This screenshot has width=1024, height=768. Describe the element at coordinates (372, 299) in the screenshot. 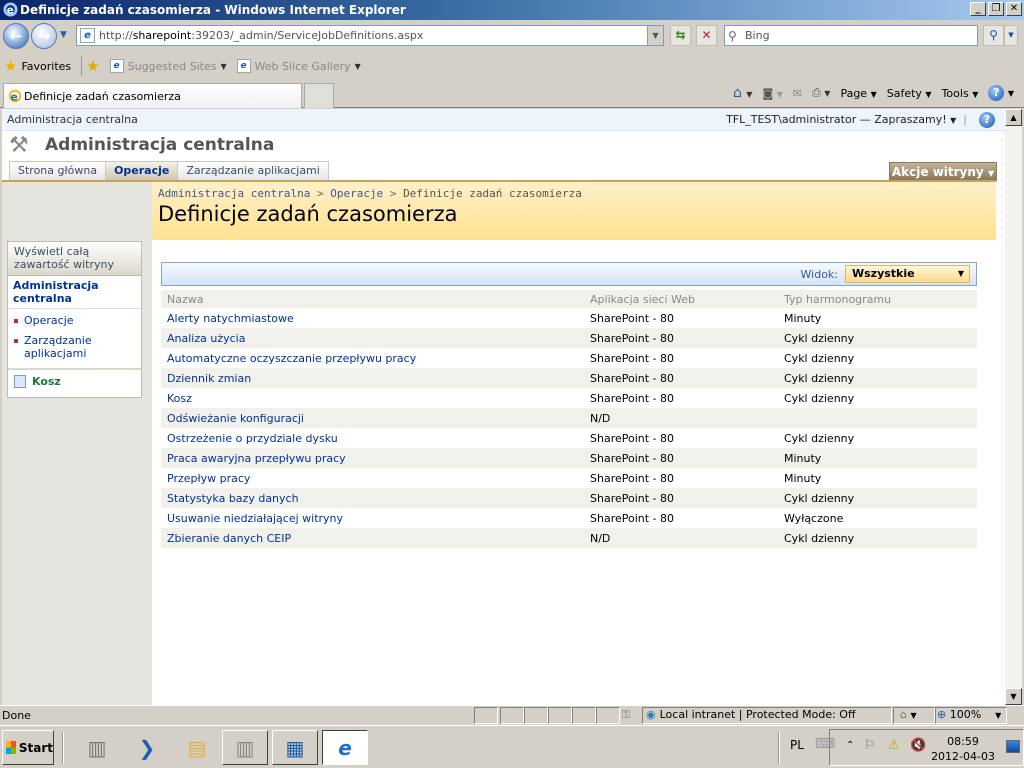

I see `column-header-name: Nazwa` at that location.